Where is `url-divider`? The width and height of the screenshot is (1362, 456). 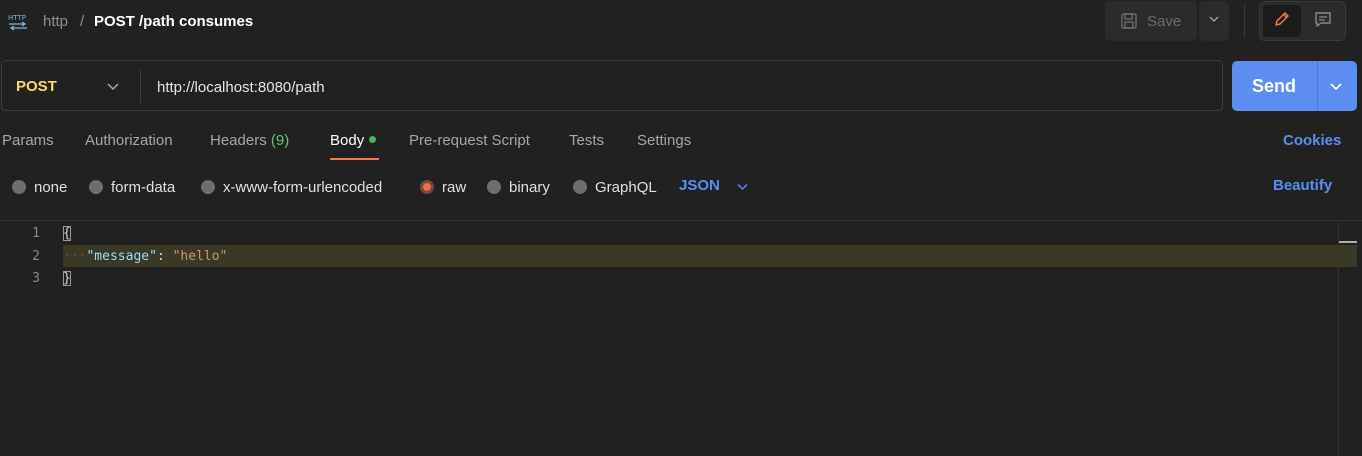 url-divider is located at coordinates (140, 86).